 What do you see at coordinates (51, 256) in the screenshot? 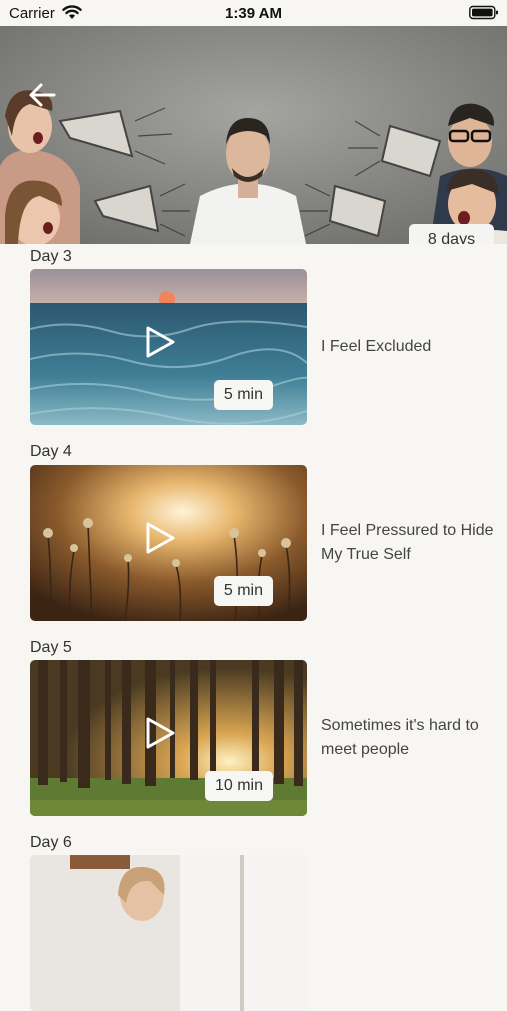
I see `day-label: Day 3` at bounding box center [51, 256].